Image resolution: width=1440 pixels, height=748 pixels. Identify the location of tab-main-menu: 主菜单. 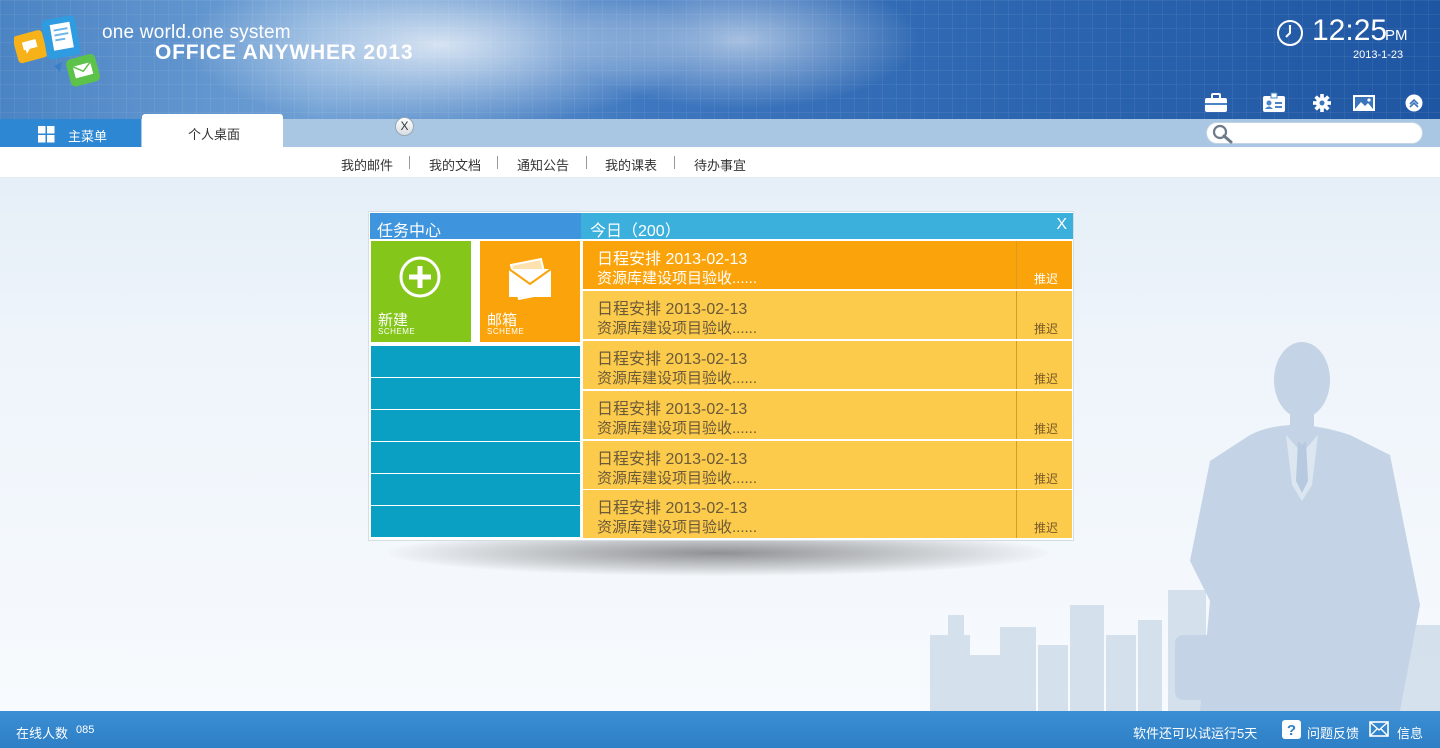
(70, 133).